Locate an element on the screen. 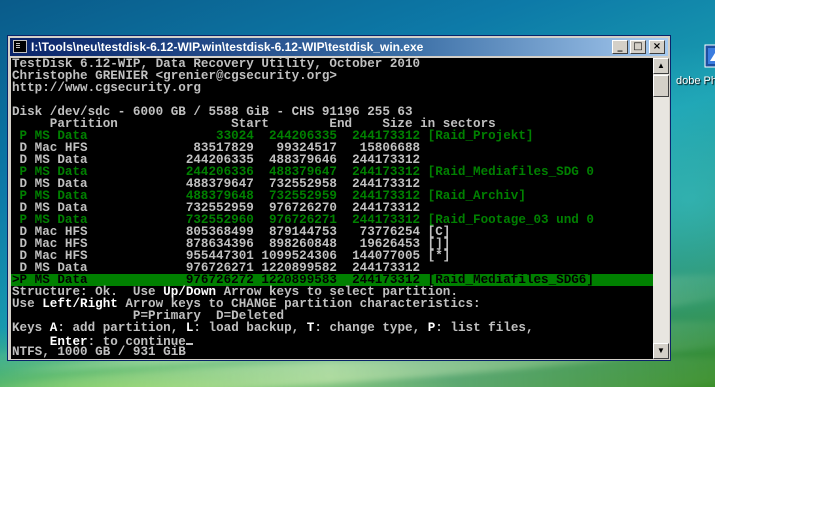 The image size is (840, 525). desktop-icon-label: dobe Ph is located at coordinates (695, 81).